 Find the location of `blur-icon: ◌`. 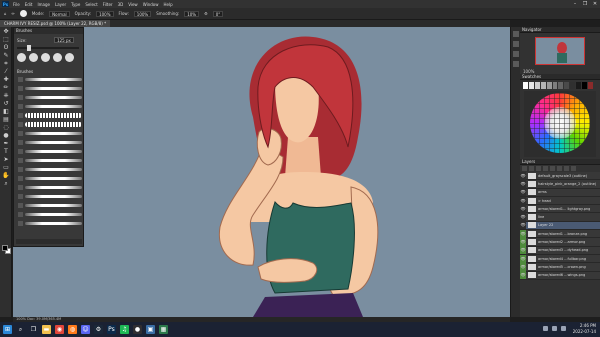

blur-icon: ◌ is located at coordinates (6, 127).